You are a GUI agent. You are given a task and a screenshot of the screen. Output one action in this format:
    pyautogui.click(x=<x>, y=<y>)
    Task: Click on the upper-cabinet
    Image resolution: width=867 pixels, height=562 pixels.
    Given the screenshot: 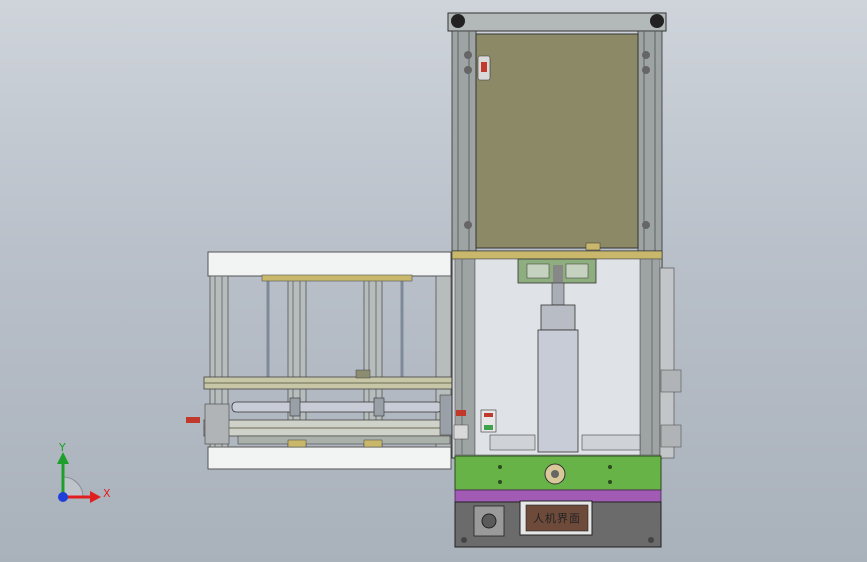 What is the action you would take?
    pyautogui.click(x=557, y=132)
    